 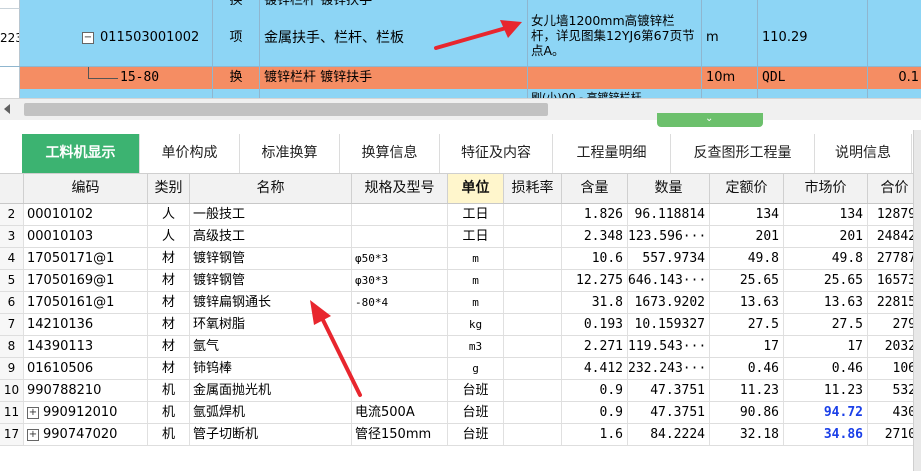 What do you see at coordinates (813, 78) in the screenshot?
I see `quantity-cell: QDL` at bounding box center [813, 78].